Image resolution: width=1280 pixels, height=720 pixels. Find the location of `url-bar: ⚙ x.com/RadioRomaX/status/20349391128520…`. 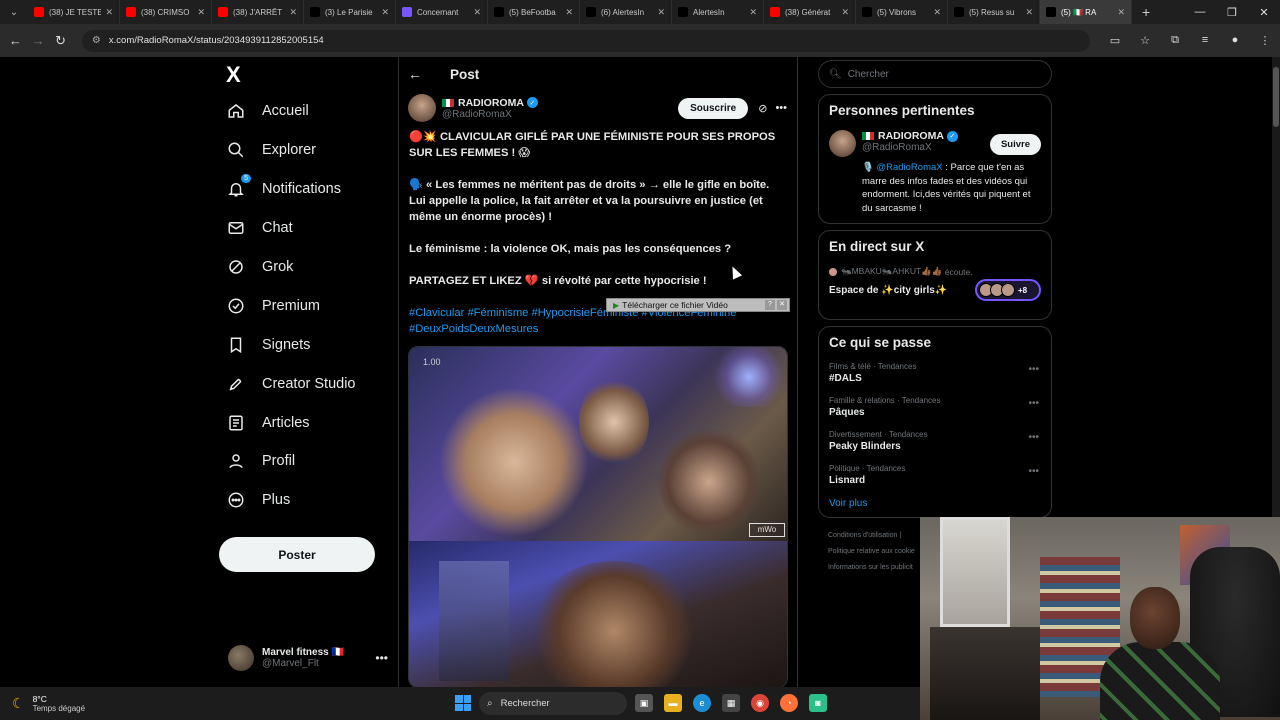

url-bar: ⚙ x.com/RadioRomaX/status/20349391128520… is located at coordinates (585, 40).